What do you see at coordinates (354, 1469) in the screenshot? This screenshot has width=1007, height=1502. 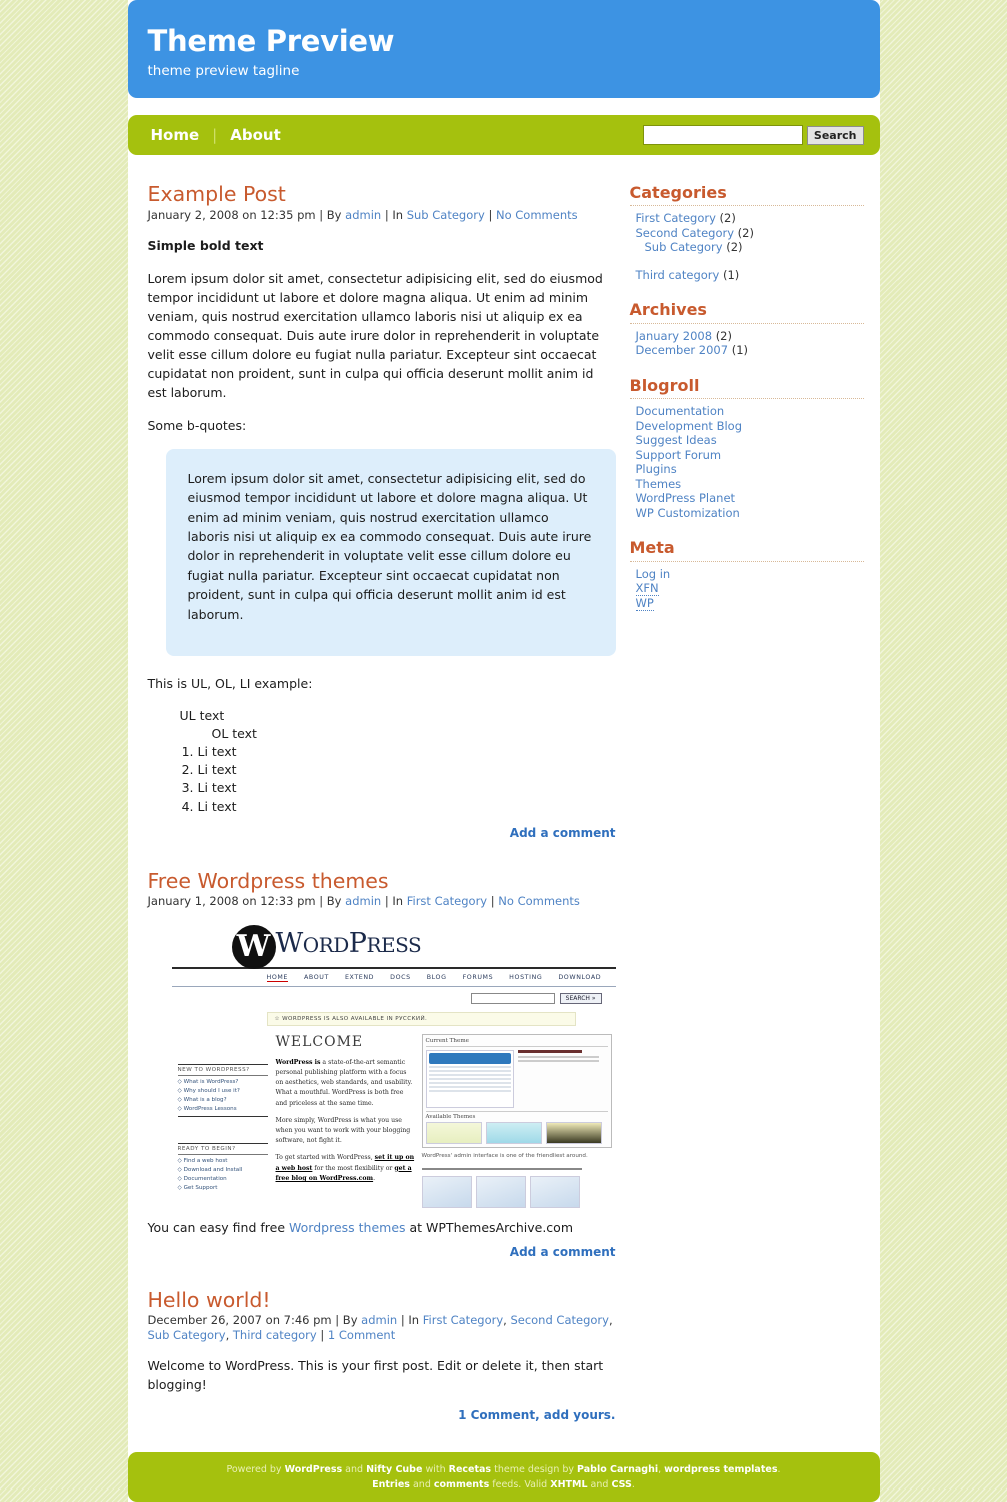 I see `footer-and-1: and` at bounding box center [354, 1469].